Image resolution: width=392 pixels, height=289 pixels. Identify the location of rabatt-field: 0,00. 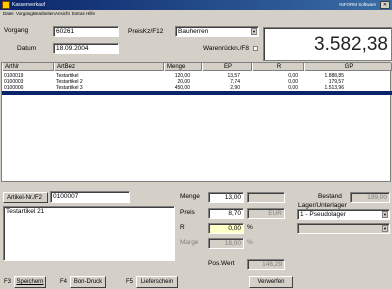
(226, 228).